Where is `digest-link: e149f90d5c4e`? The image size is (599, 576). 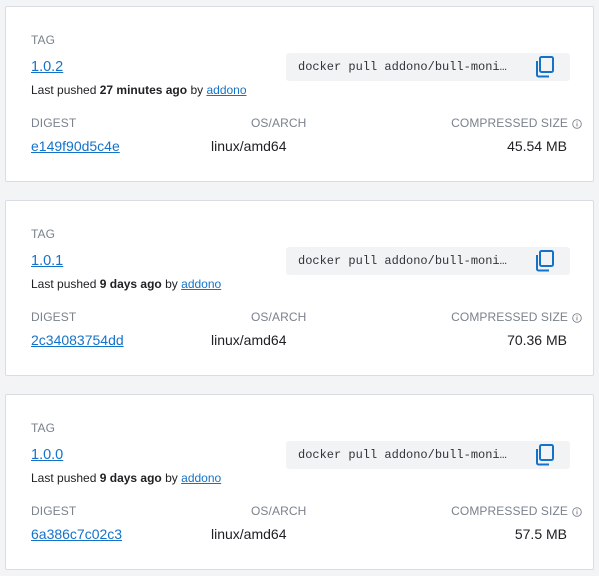 digest-link: e149f90d5c4e is located at coordinates (75, 146).